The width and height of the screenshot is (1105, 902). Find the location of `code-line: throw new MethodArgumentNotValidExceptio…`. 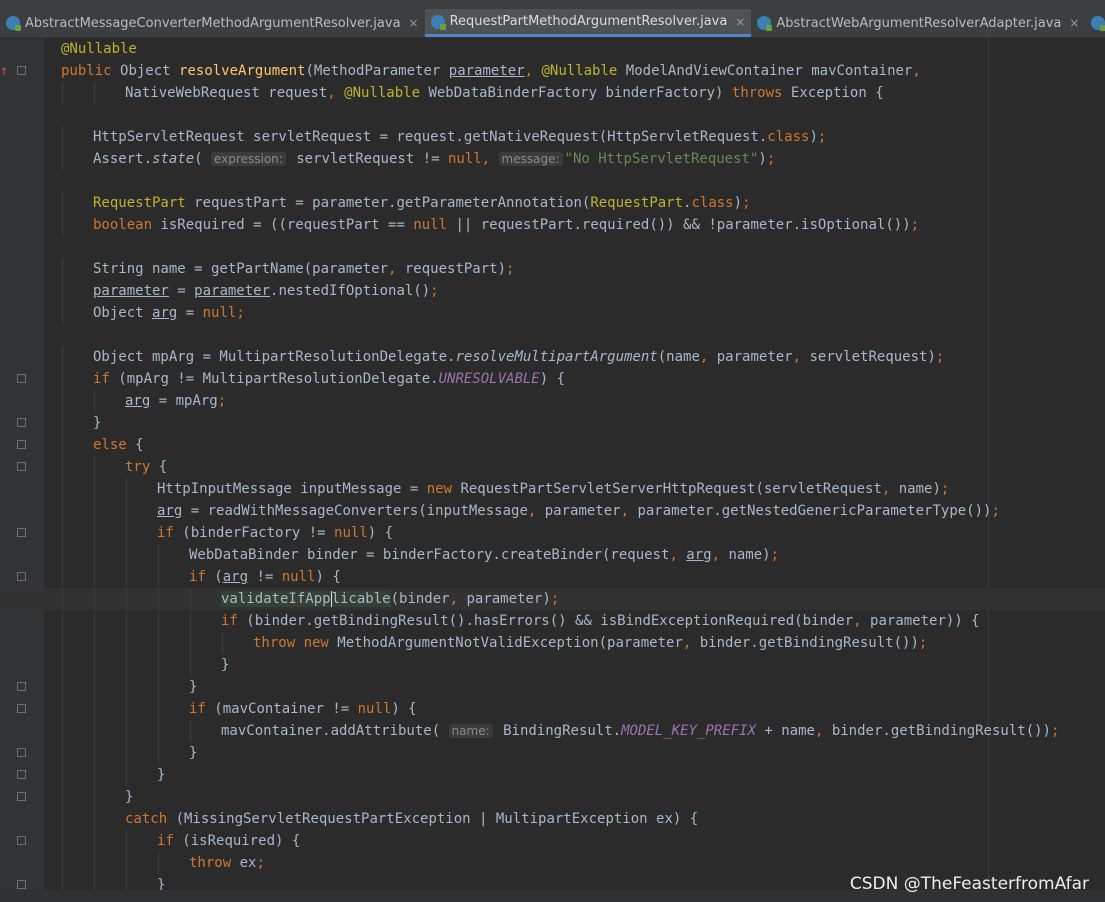

code-line: throw new MethodArgumentNotValidExceptio… is located at coordinates (552, 643).